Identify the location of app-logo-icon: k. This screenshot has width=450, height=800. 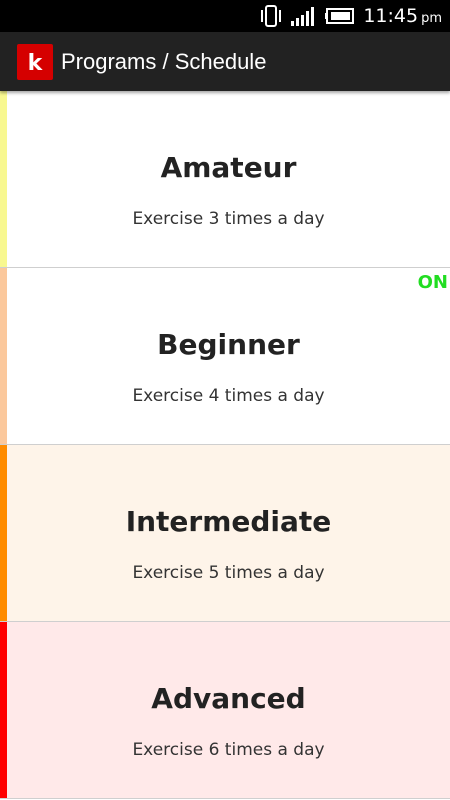
(35, 61).